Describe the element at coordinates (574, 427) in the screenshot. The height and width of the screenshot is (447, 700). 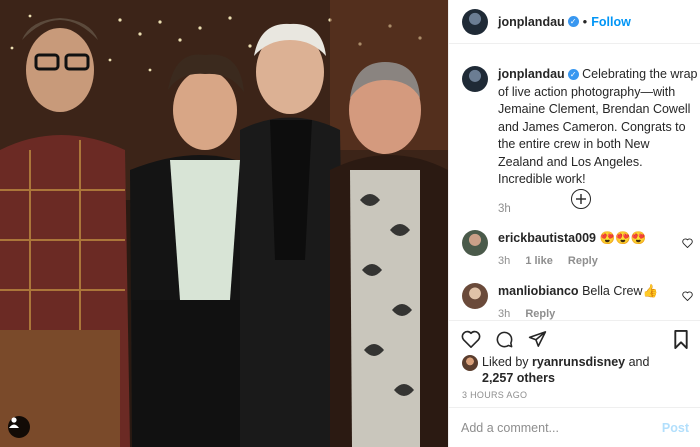
I see `add-comment-bar: Add a comment... Post` at that location.